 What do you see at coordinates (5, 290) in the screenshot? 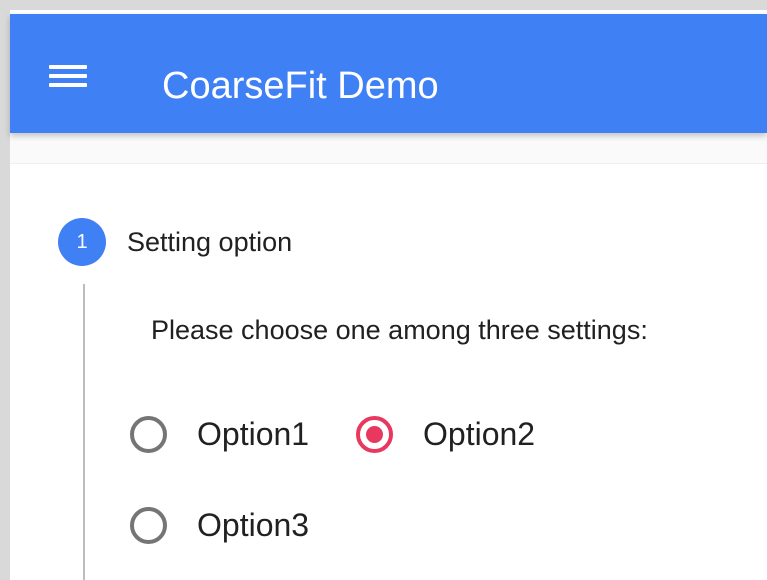
I see `window-left-edge` at bounding box center [5, 290].